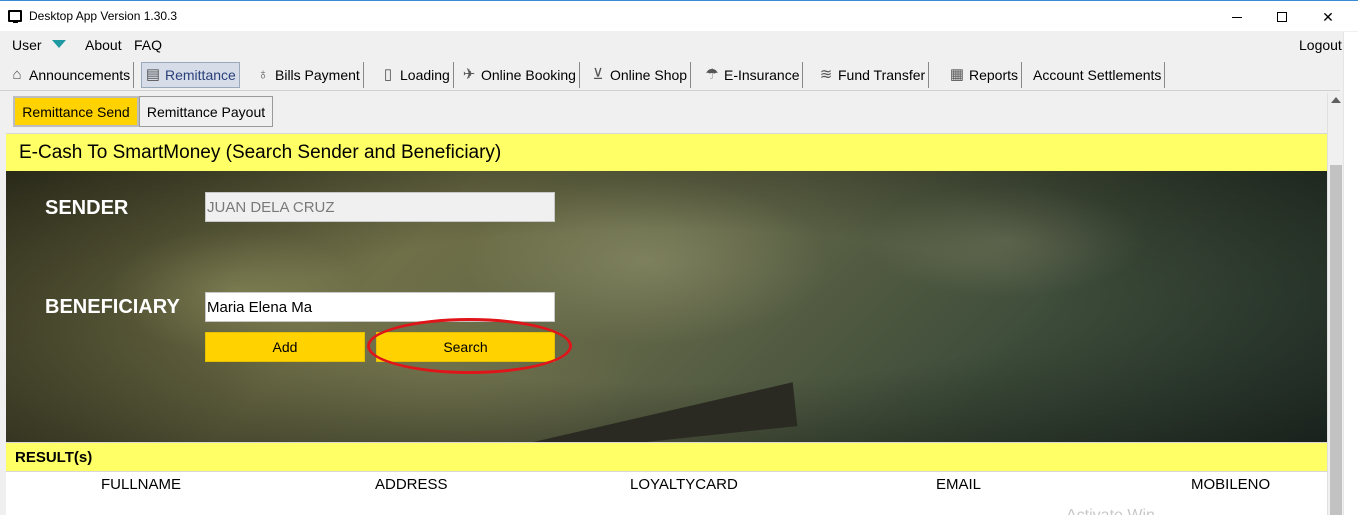  What do you see at coordinates (958, 484) in the screenshot?
I see `column-header-email: EMAIL` at bounding box center [958, 484].